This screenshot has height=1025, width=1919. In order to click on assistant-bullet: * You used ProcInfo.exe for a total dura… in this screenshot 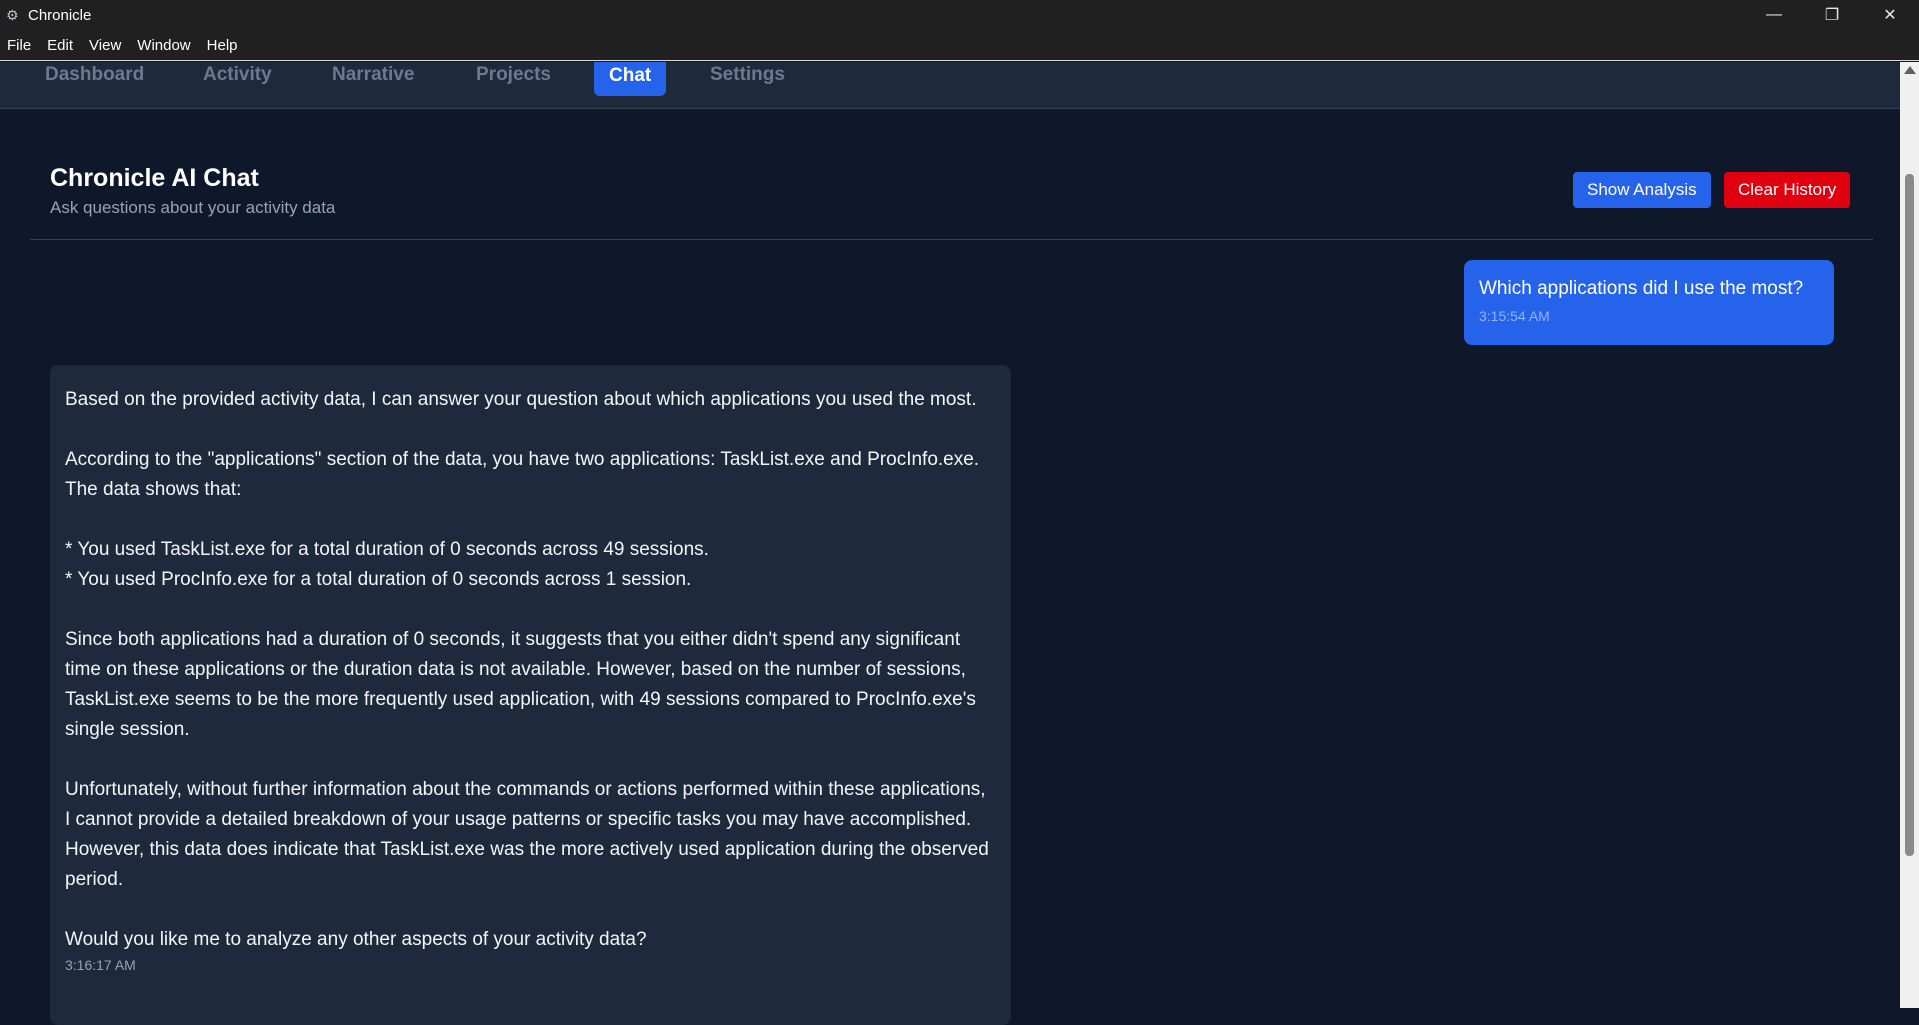, I will do `click(378, 579)`.